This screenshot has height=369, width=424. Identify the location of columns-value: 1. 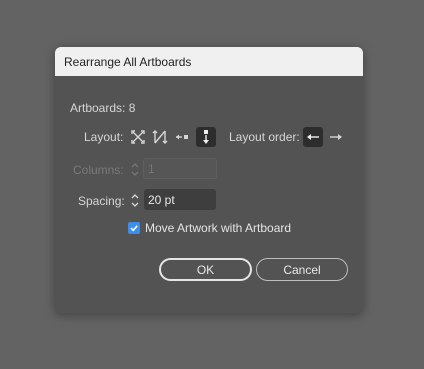
(151, 168).